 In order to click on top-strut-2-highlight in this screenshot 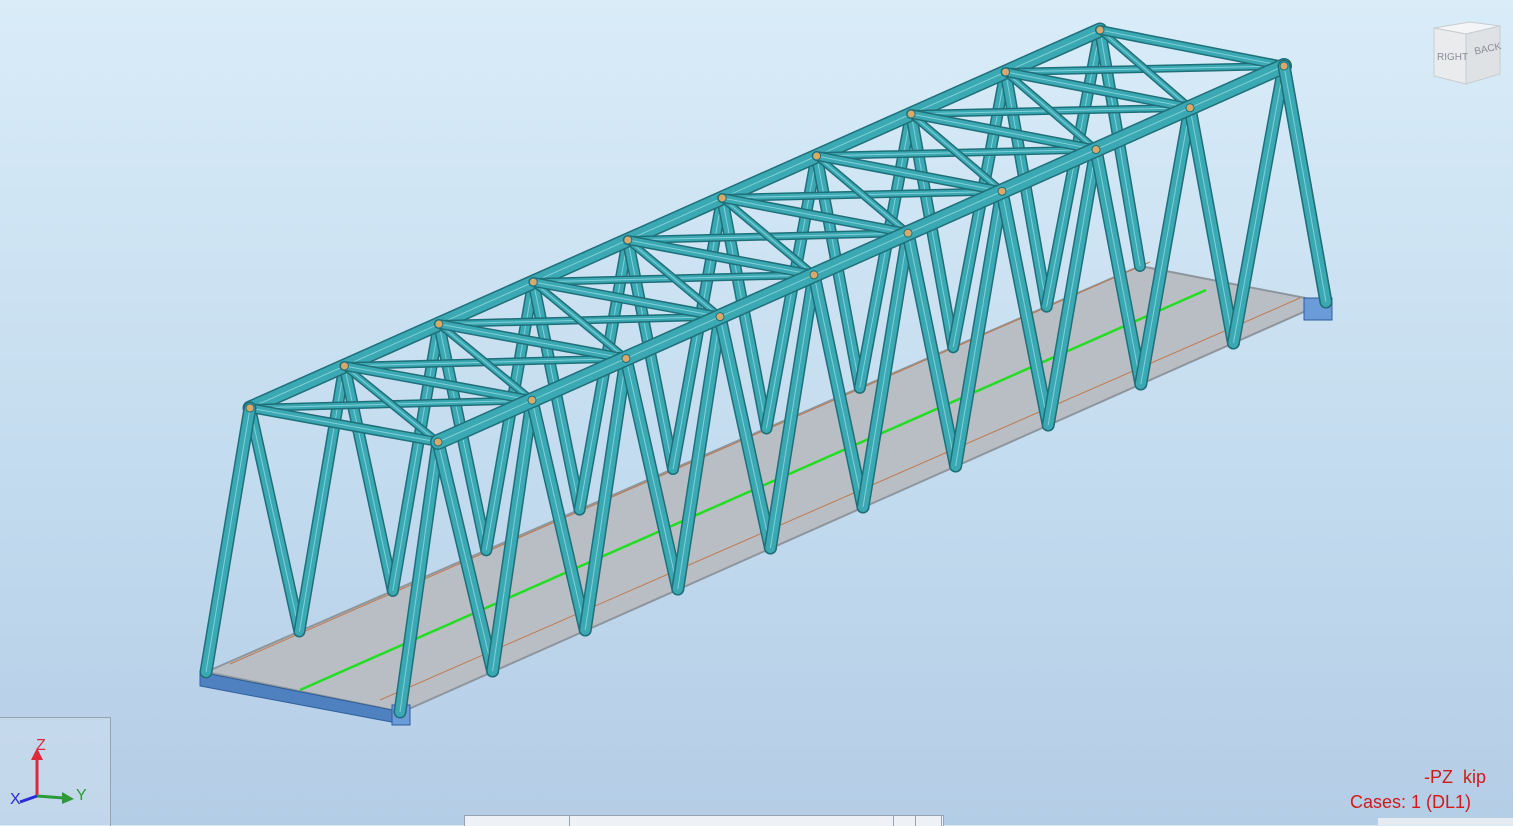, I will do `click(532, 341)`.